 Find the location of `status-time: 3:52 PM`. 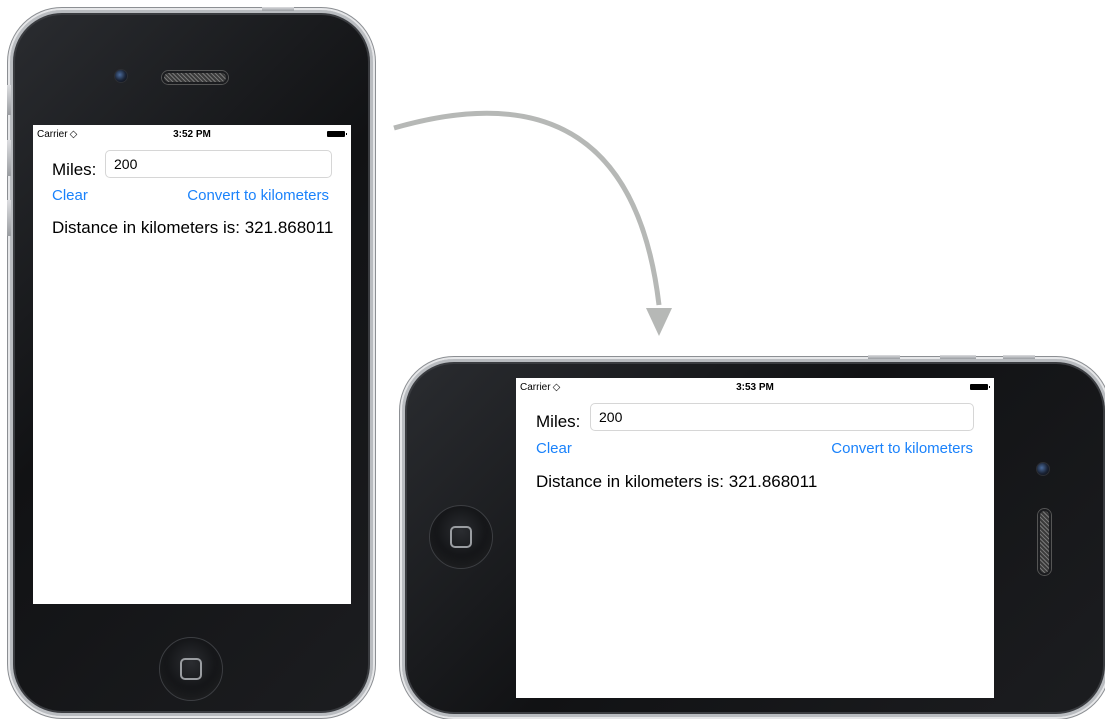

status-time: 3:52 PM is located at coordinates (192, 134).